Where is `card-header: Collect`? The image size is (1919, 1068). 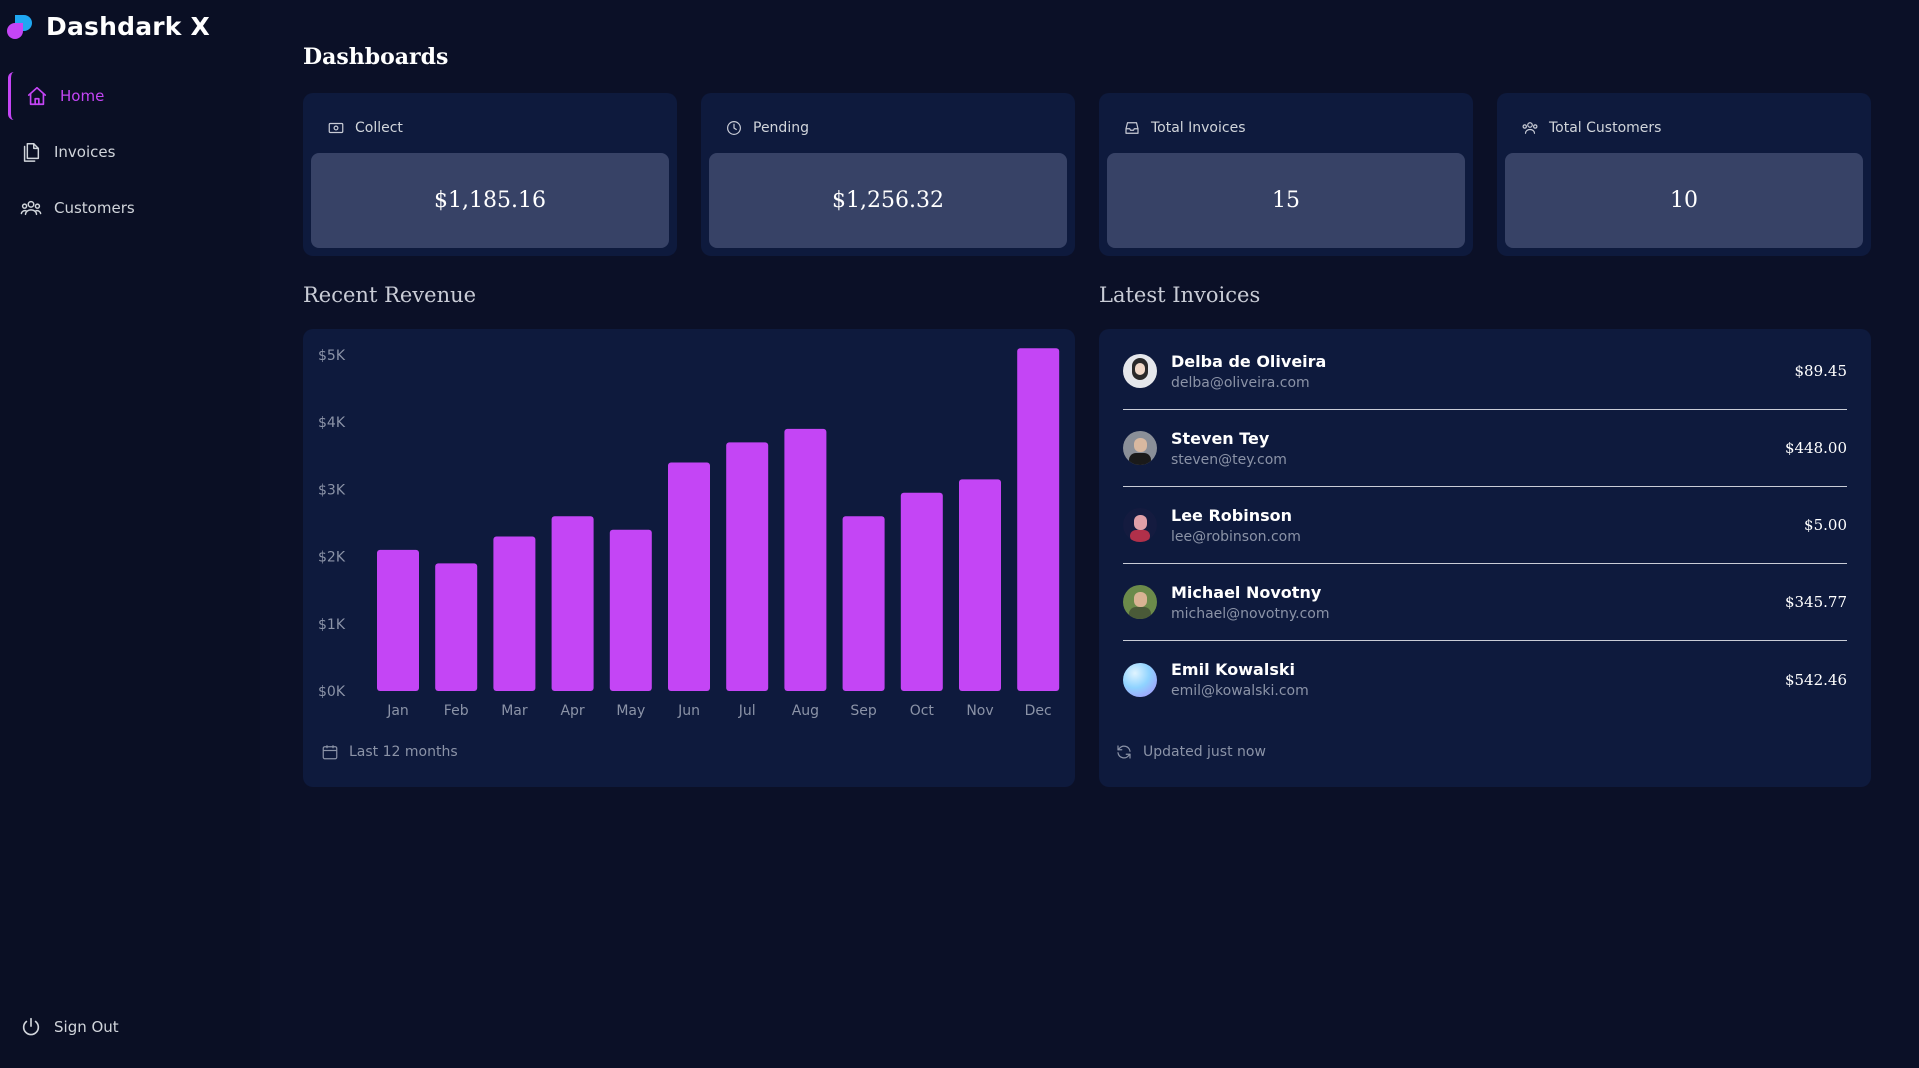 card-header: Collect is located at coordinates (365, 128).